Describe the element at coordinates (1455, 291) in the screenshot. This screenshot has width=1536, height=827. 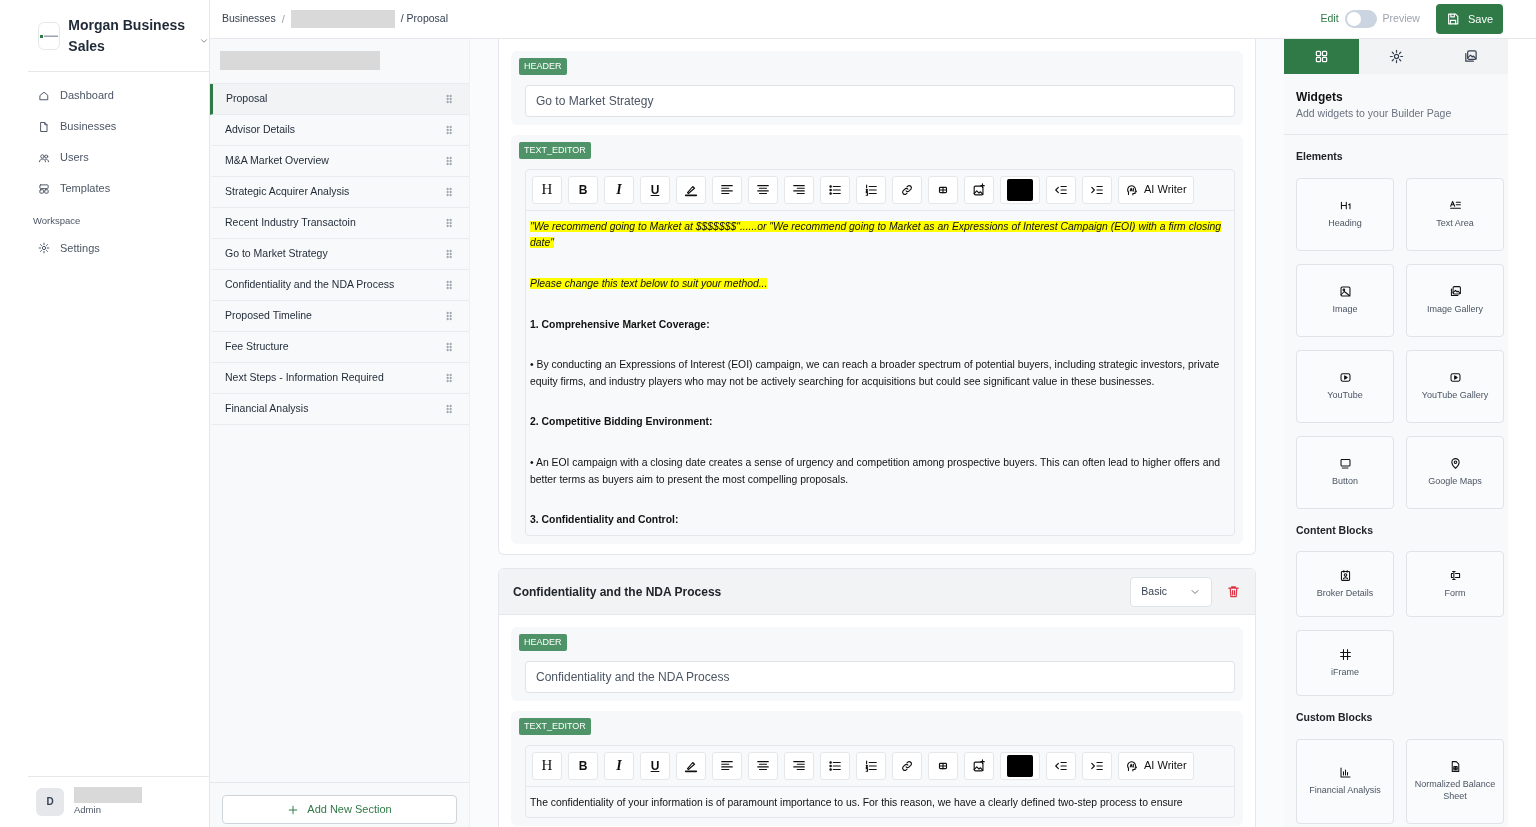
I see `gallery-icon` at that location.